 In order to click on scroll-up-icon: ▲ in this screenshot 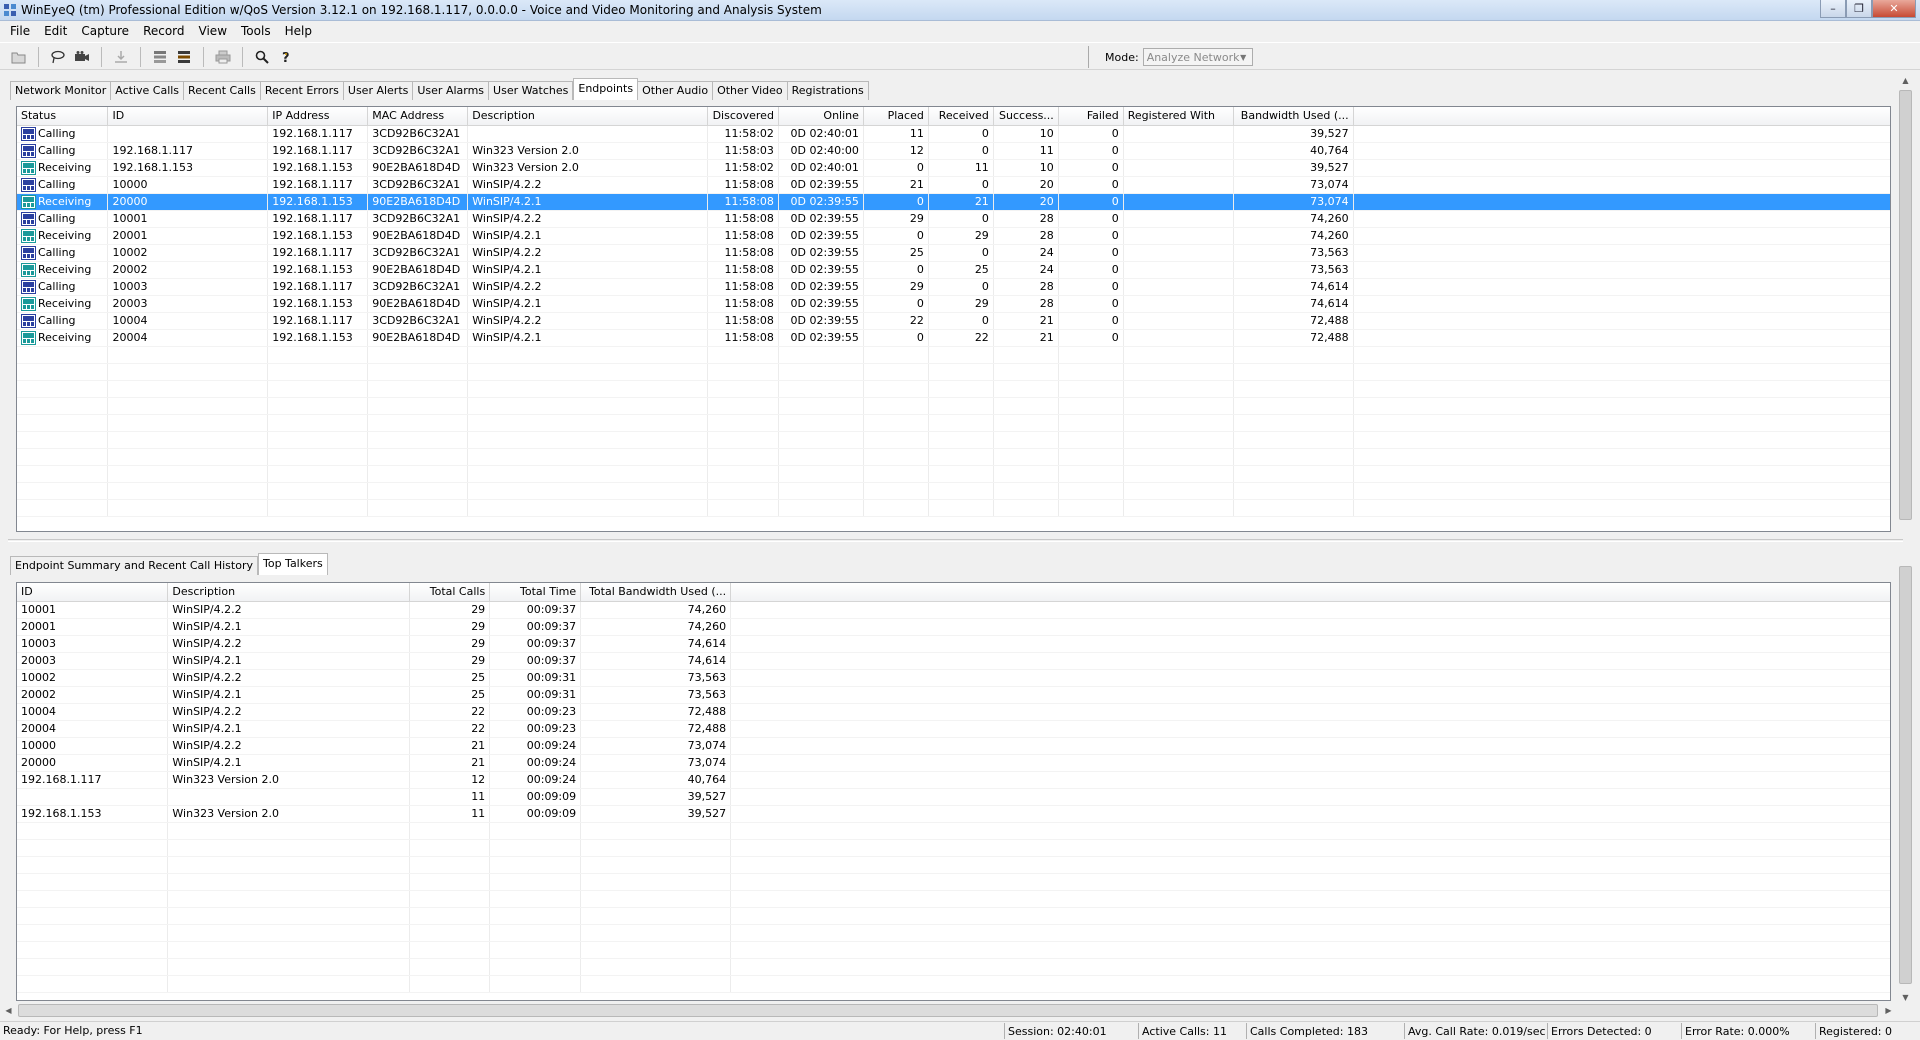, I will do `click(1905, 80)`.